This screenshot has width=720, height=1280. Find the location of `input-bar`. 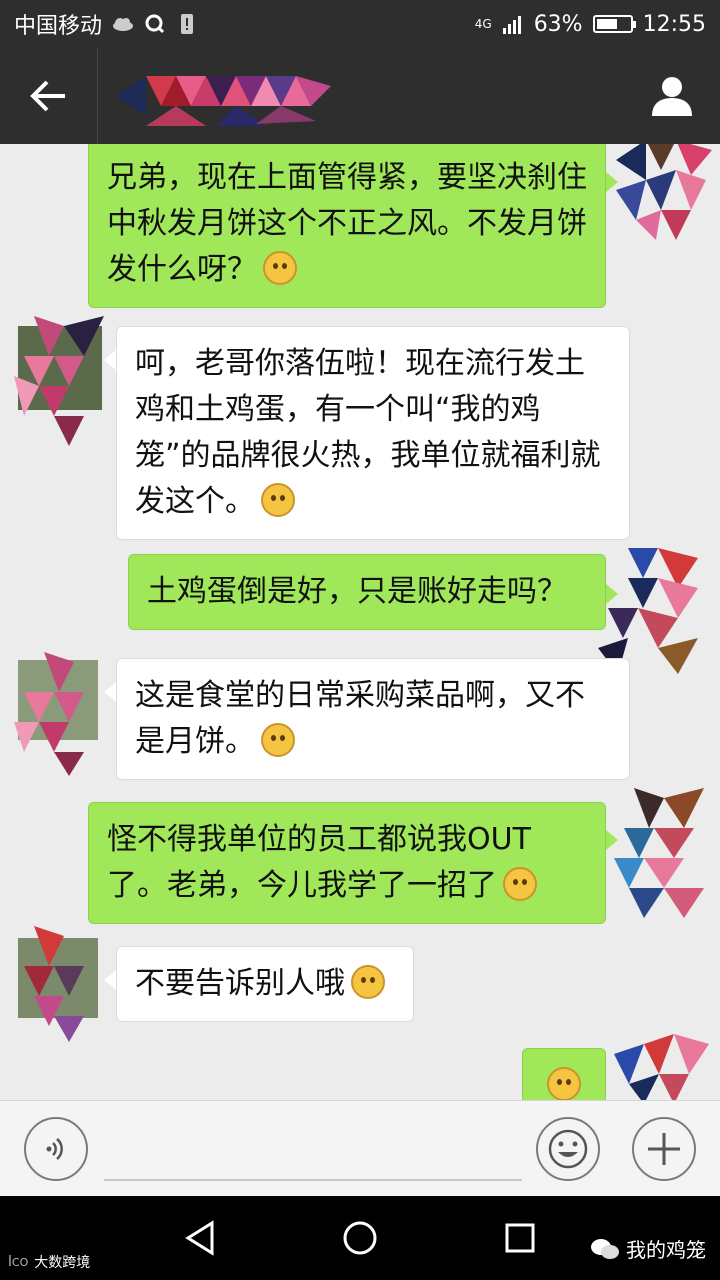

input-bar is located at coordinates (360, 1148).